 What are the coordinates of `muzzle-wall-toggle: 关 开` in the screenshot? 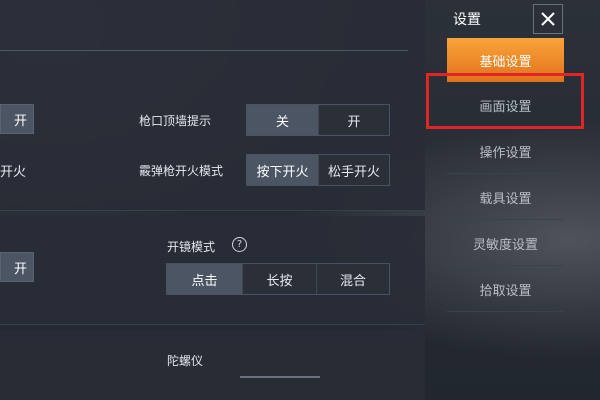 It's located at (318, 120).